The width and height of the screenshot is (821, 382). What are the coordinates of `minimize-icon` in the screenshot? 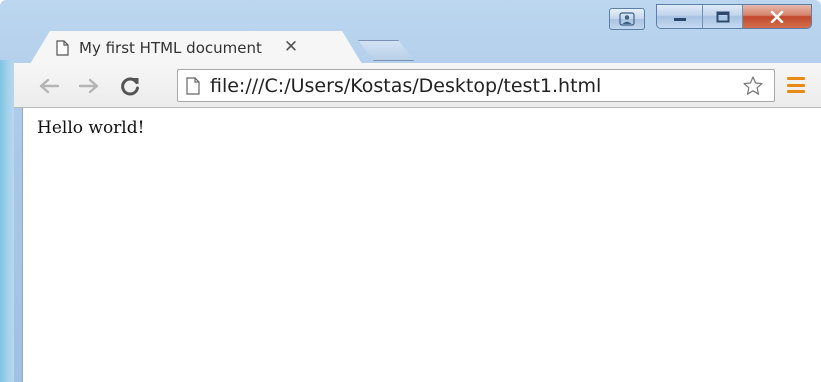 It's located at (679, 19).